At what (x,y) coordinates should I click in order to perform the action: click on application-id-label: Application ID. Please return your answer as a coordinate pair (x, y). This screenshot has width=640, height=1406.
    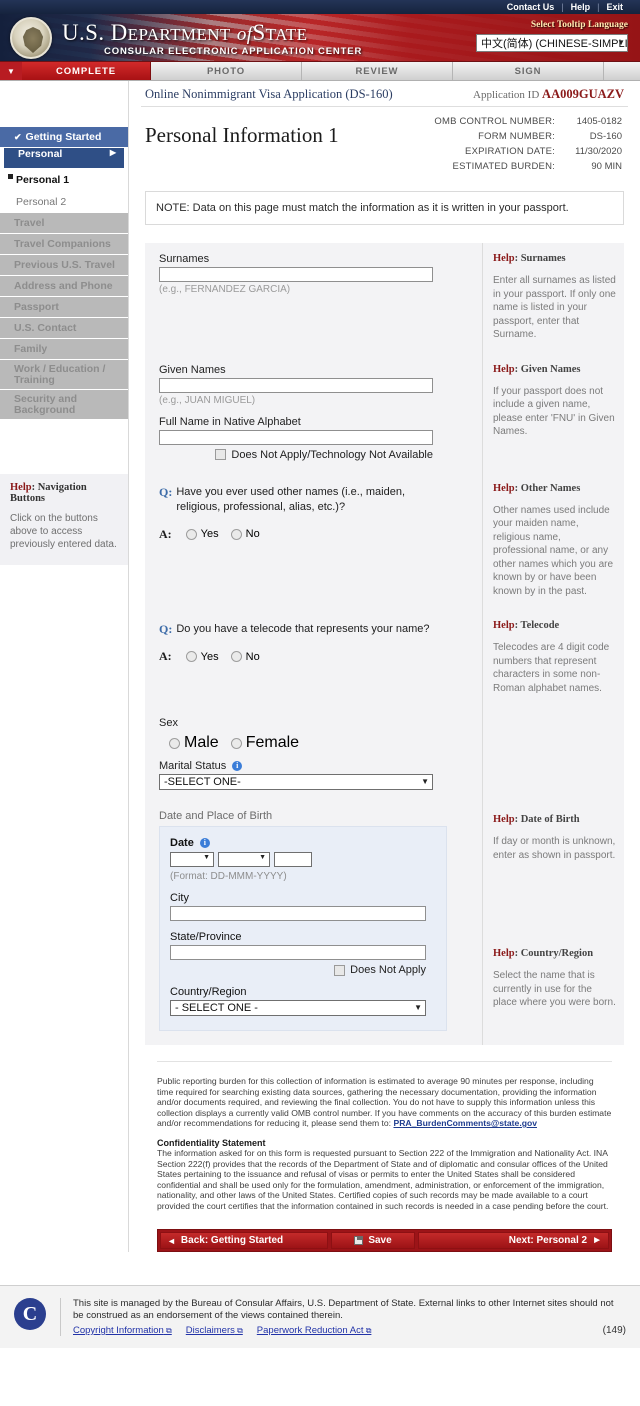
    Looking at the image, I should click on (506, 95).